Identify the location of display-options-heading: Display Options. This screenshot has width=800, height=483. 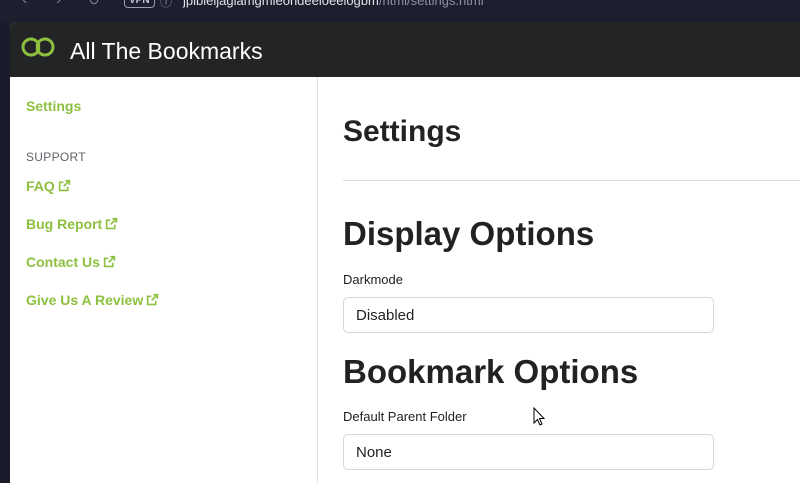
(469, 233).